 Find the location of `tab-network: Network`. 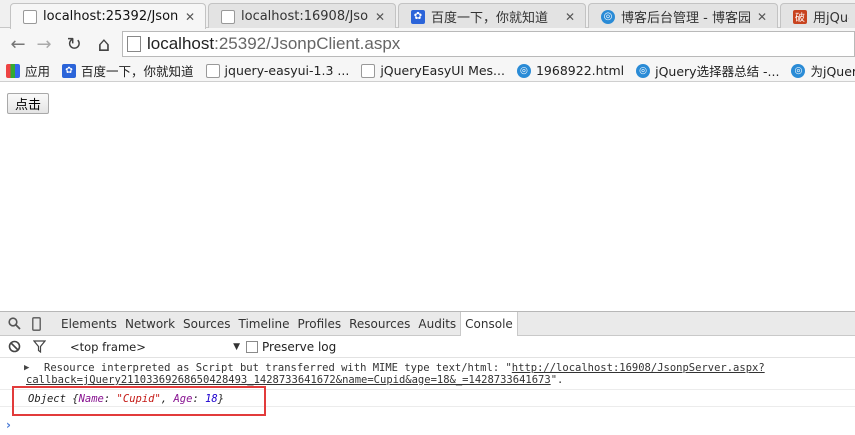

tab-network: Network is located at coordinates (150, 324).